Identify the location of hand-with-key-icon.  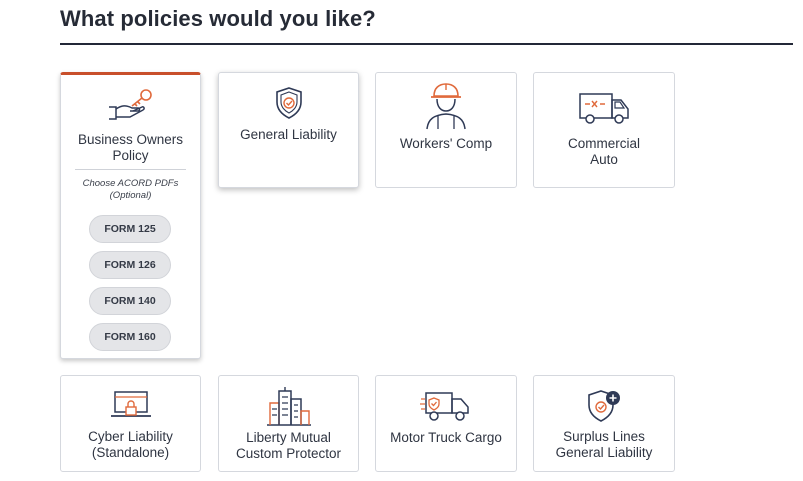
(131, 106).